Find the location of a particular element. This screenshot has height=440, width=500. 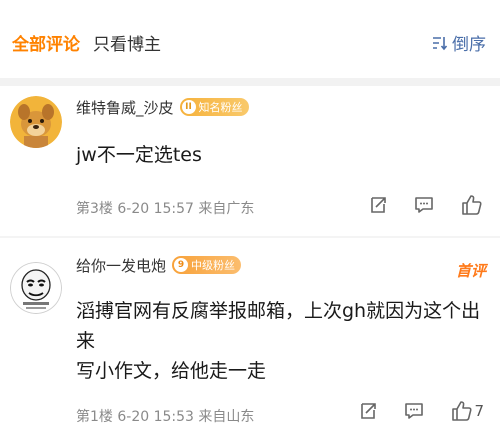

comment-actions: 7 is located at coordinates (408, 411).